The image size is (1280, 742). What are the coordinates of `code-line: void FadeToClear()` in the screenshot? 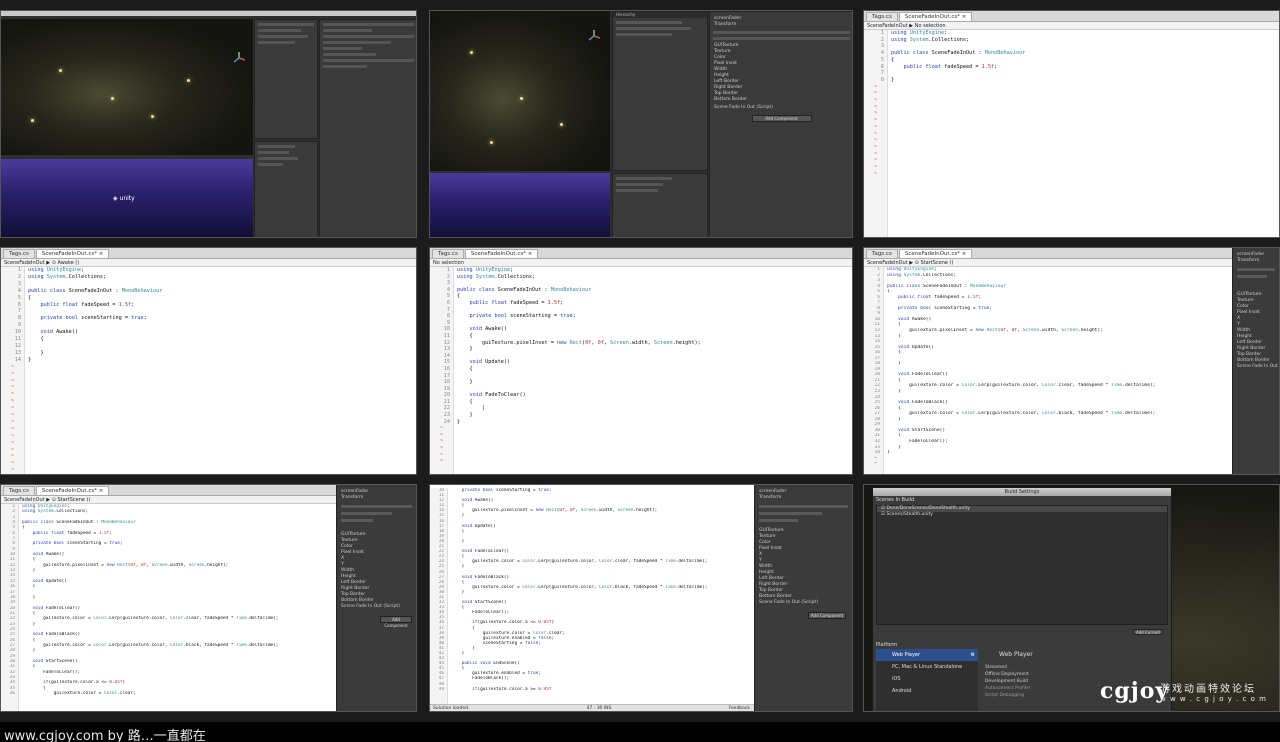 It's located at (654, 395).